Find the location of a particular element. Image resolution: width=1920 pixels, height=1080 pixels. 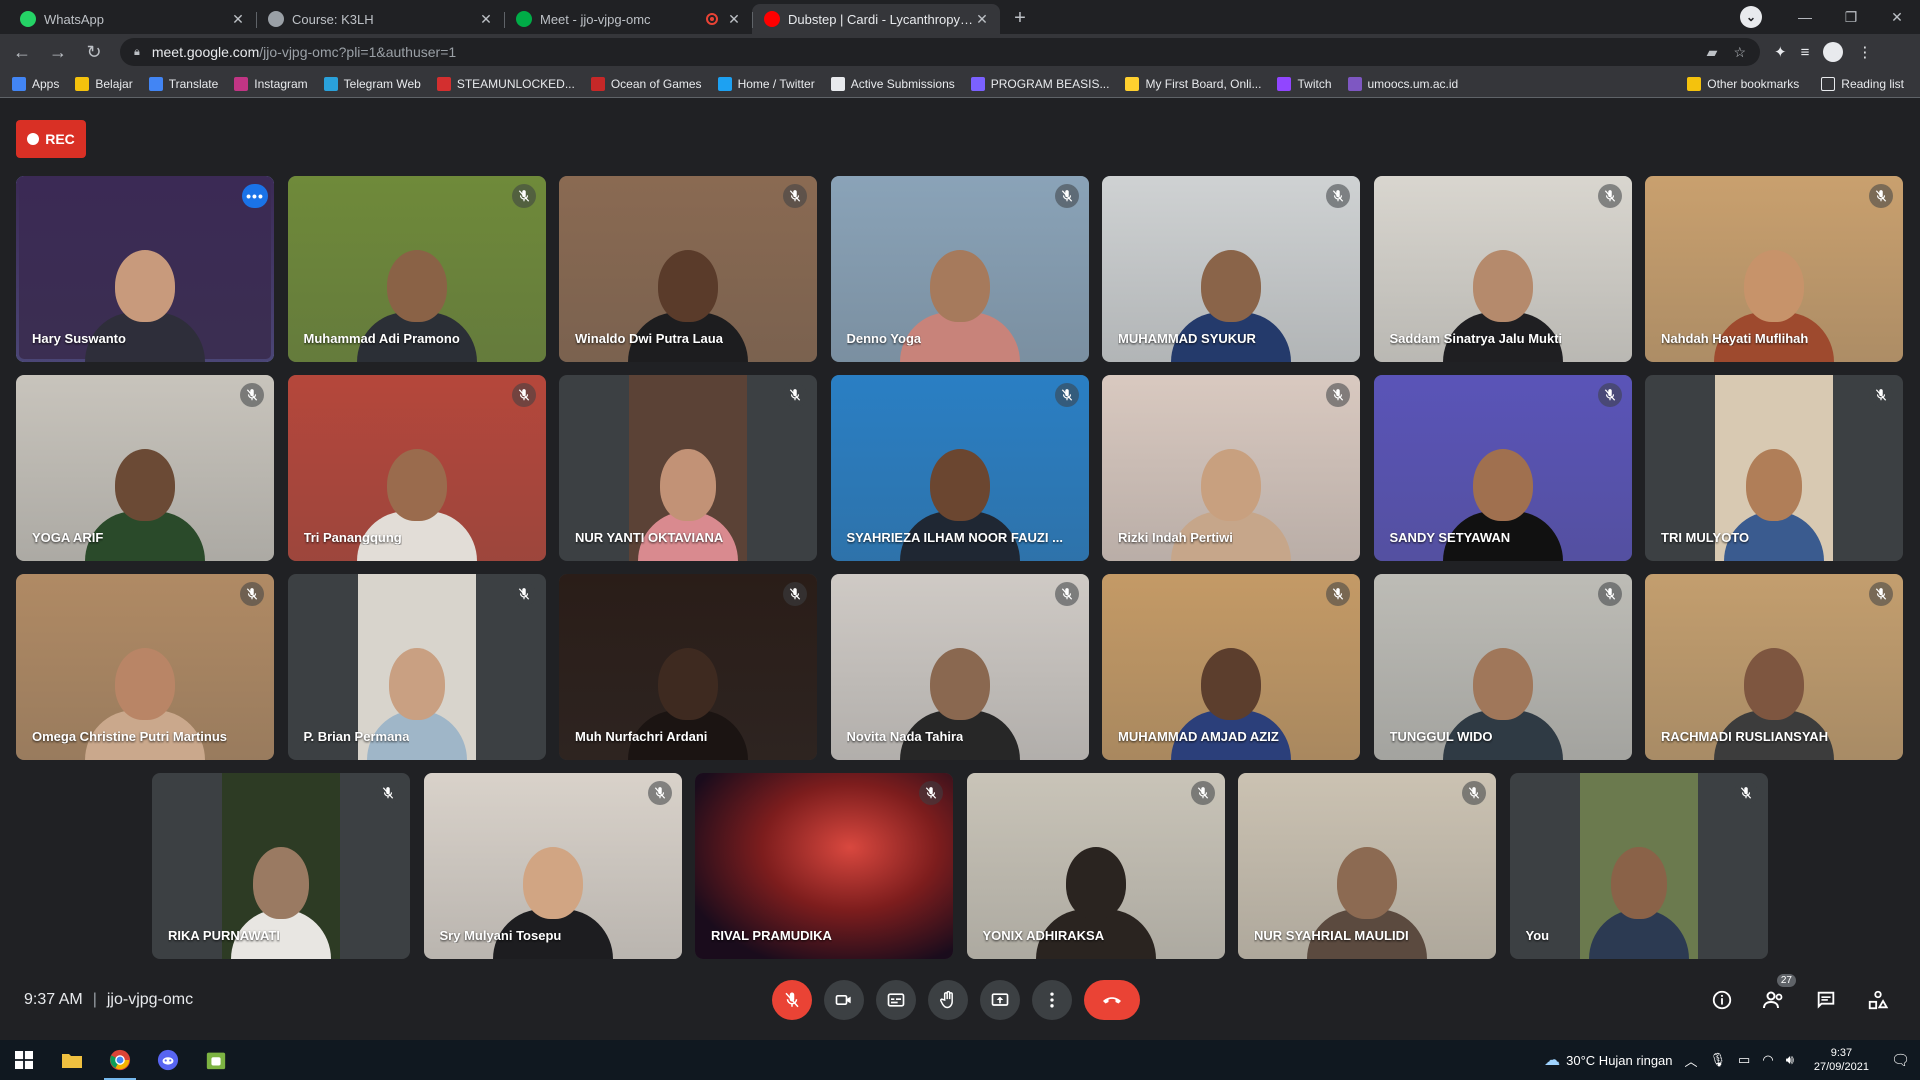

participant-tile: SANDY SETYAWAN is located at coordinates (1502, 468).